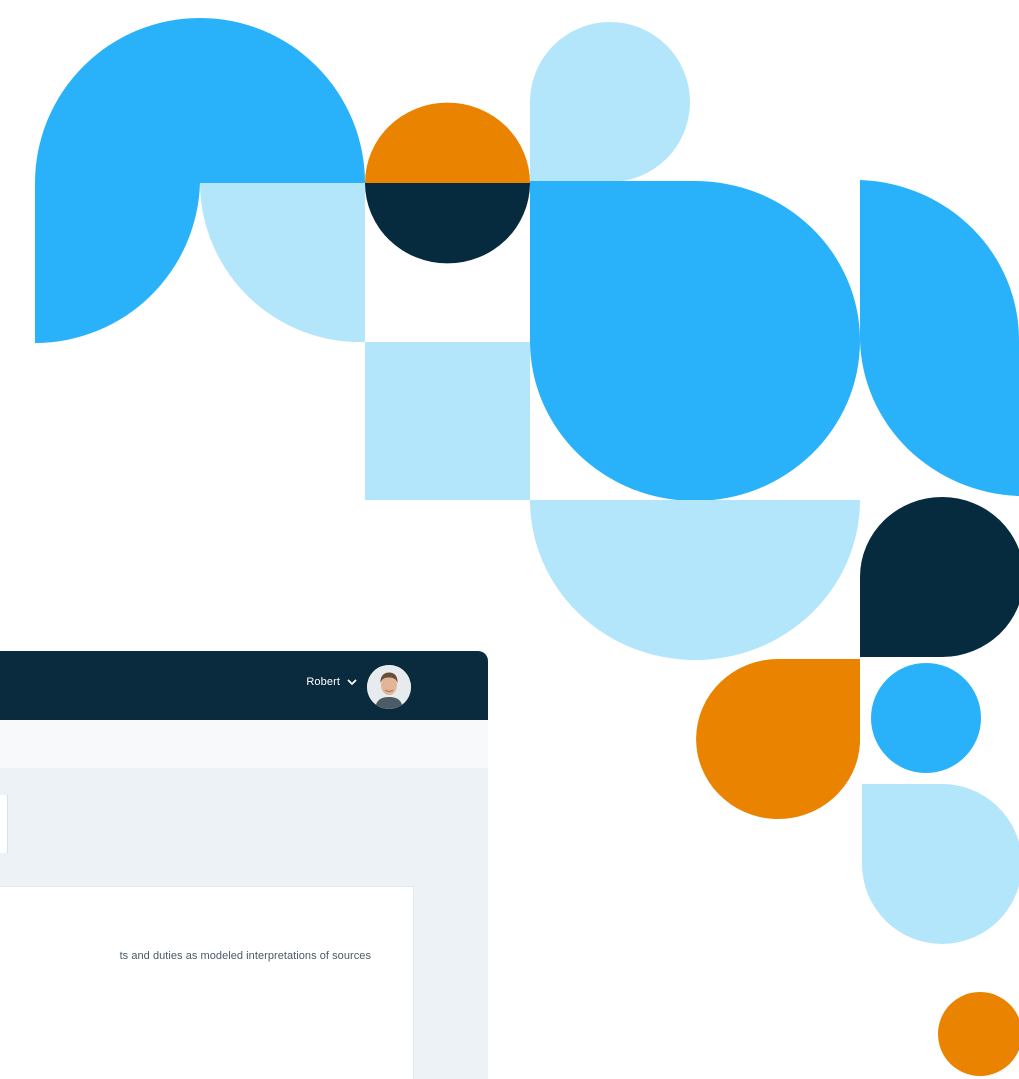 Image resolution: width=1019 pixels, height=1079 pixels. Describe the element at coordinates (610, 102) in the screenshot. I see `light-blue-leaf-shape` at that location.